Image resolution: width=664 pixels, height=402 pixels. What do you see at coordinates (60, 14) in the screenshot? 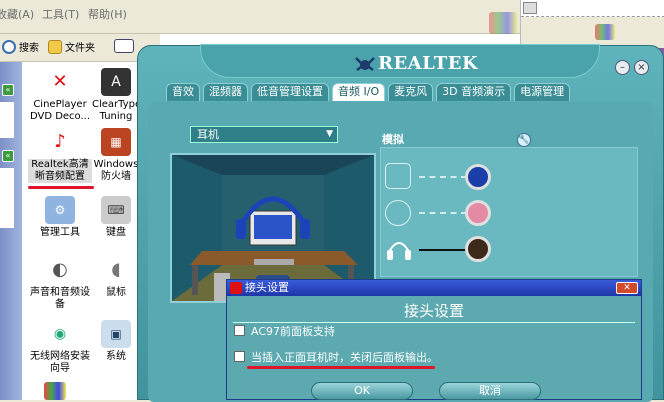
I see `menu-tools: 工具(T)` at bounding box center [60, 14].